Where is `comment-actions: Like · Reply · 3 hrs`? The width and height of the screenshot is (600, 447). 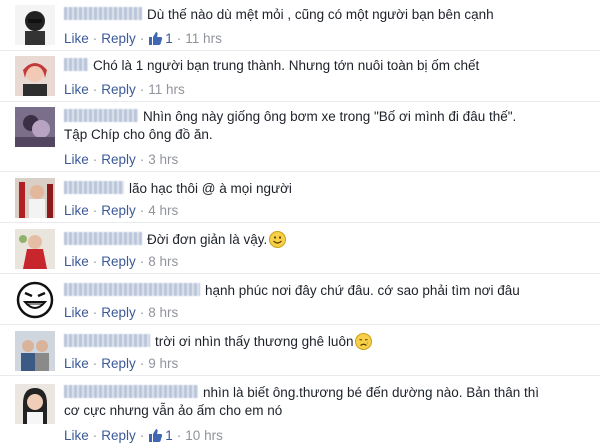
comment-actions: Like · Reply · 3 hrs is located at coordinates (121, 159).